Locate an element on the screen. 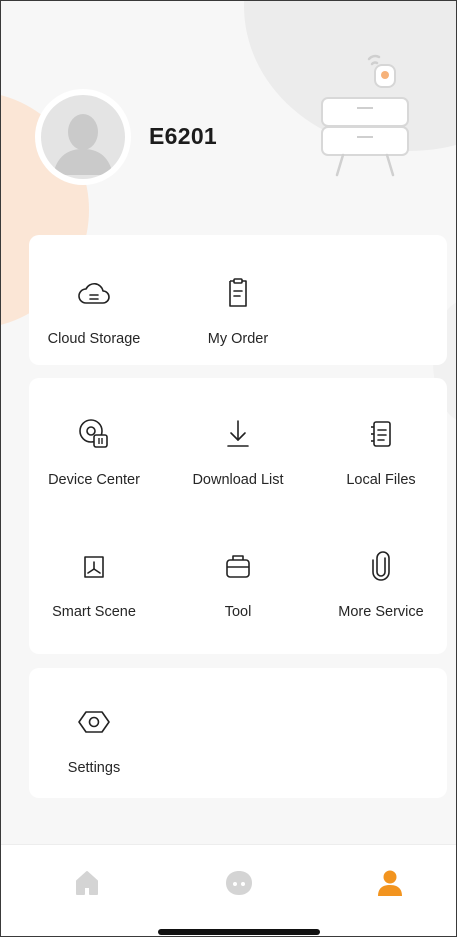 The image size is (457, 937). default-avatar-icon is located at coordinates (83, 137).